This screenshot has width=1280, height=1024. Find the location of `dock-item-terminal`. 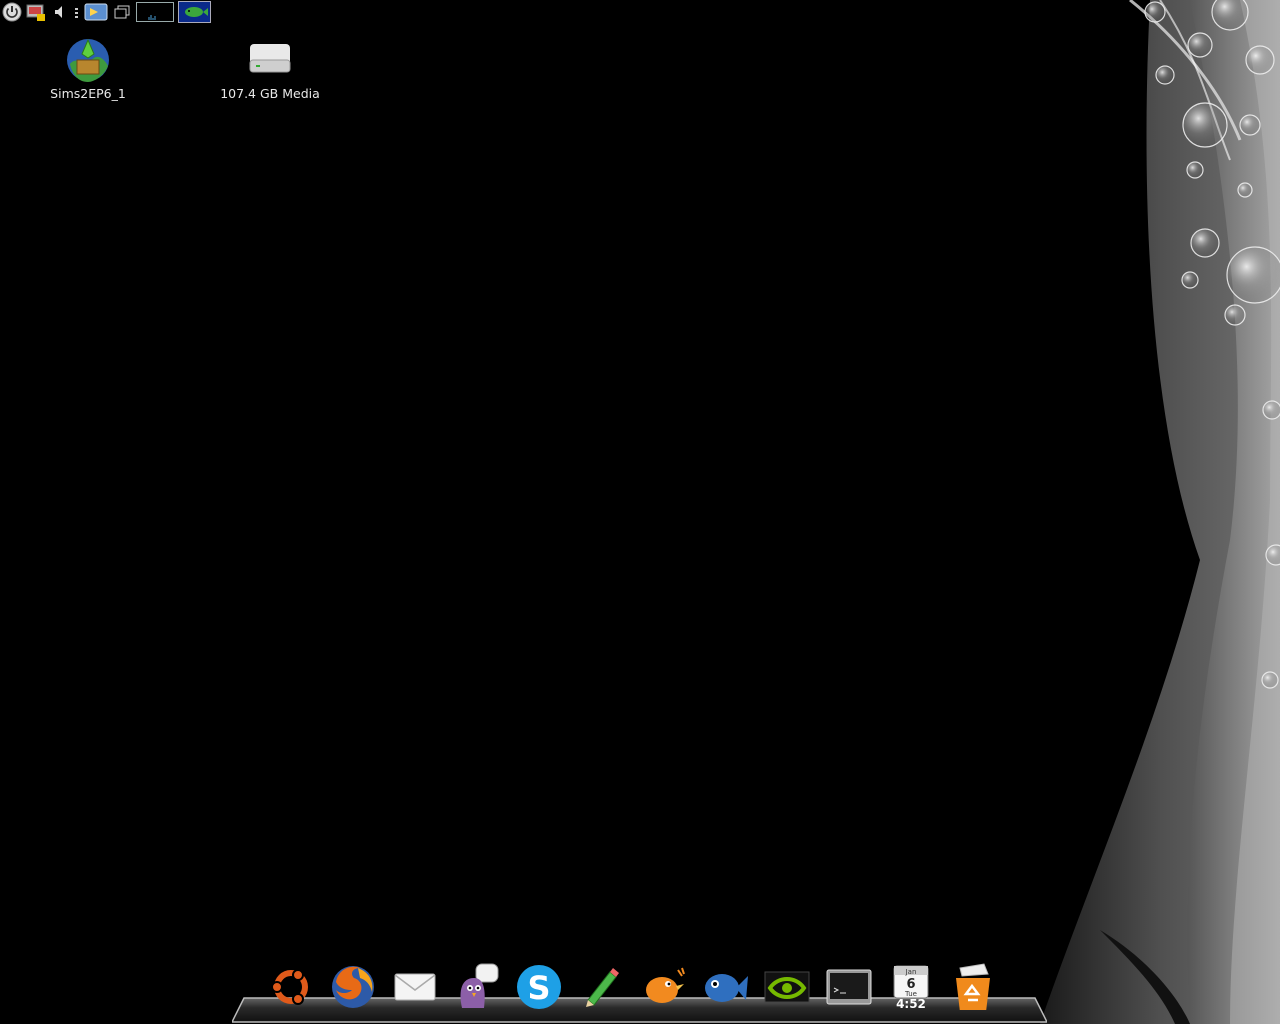

dock-item-terminal is located at coordinates (849, 988).